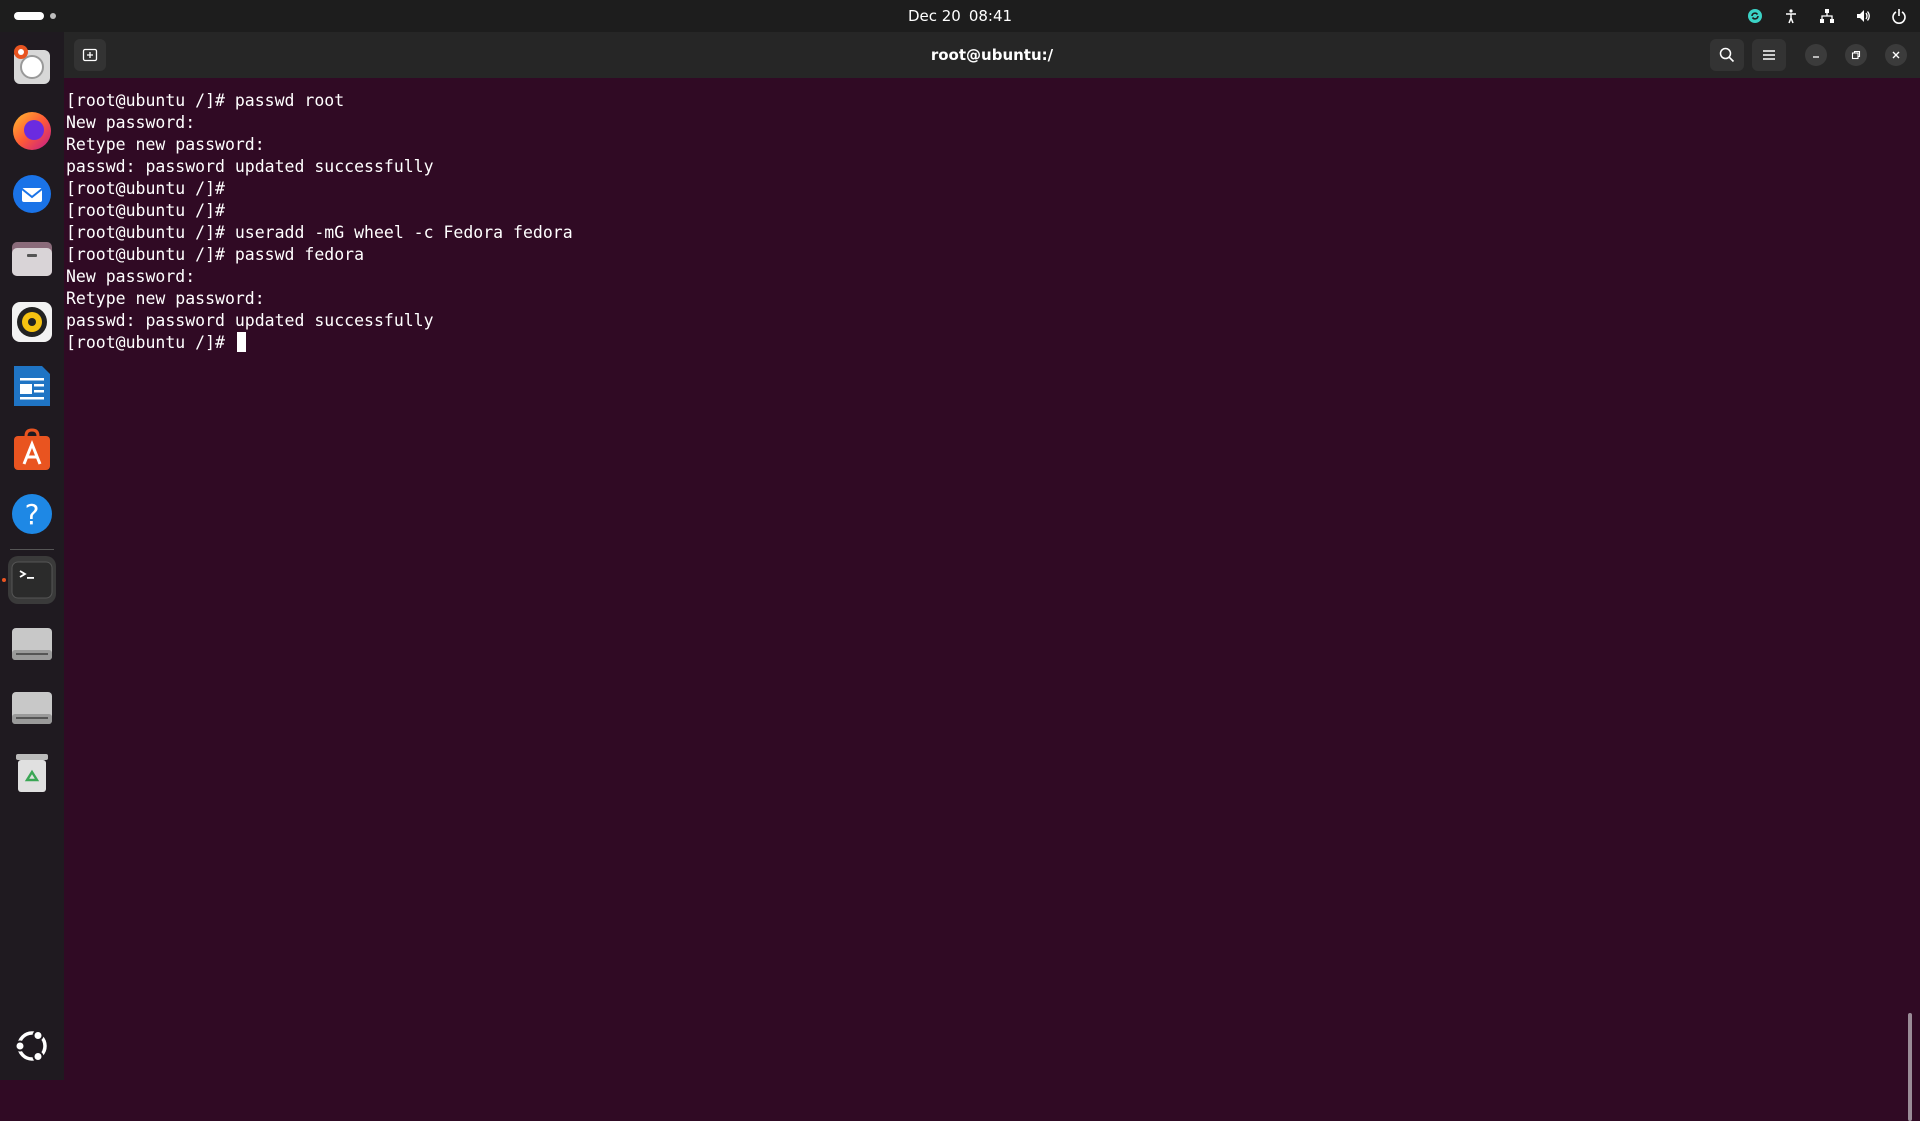 This screenshot has height=1121, width=1920. I want to click on dock: ?, so click(32, 556).